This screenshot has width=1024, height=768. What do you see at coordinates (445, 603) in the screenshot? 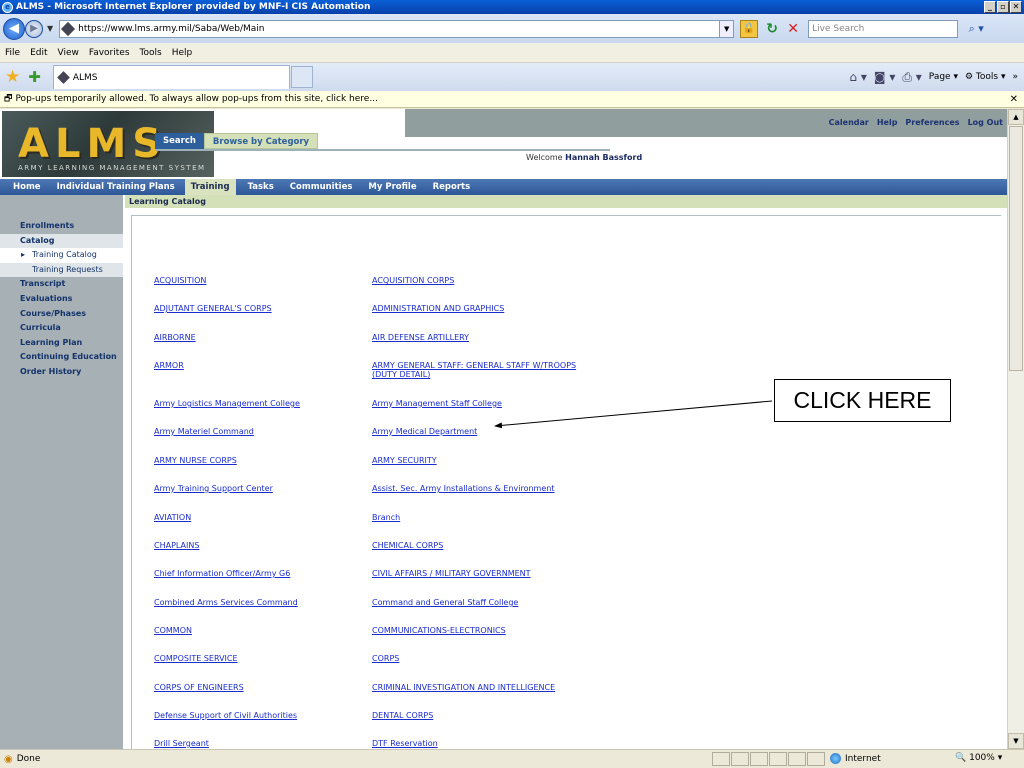
I see `category-link: Command and General Staff College` at bounding box center [445, 603].